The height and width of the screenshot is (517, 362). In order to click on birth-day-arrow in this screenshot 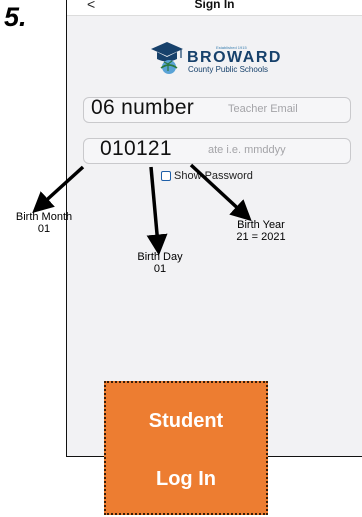, I will do `click(157, 211)`.